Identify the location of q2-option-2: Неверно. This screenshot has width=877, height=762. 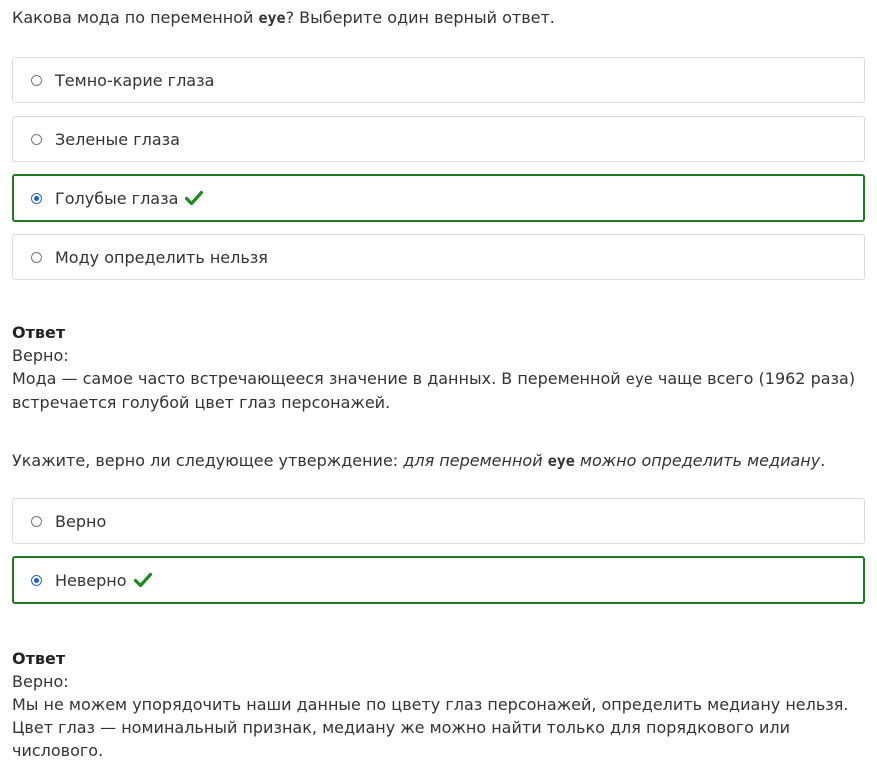
(438, 580).